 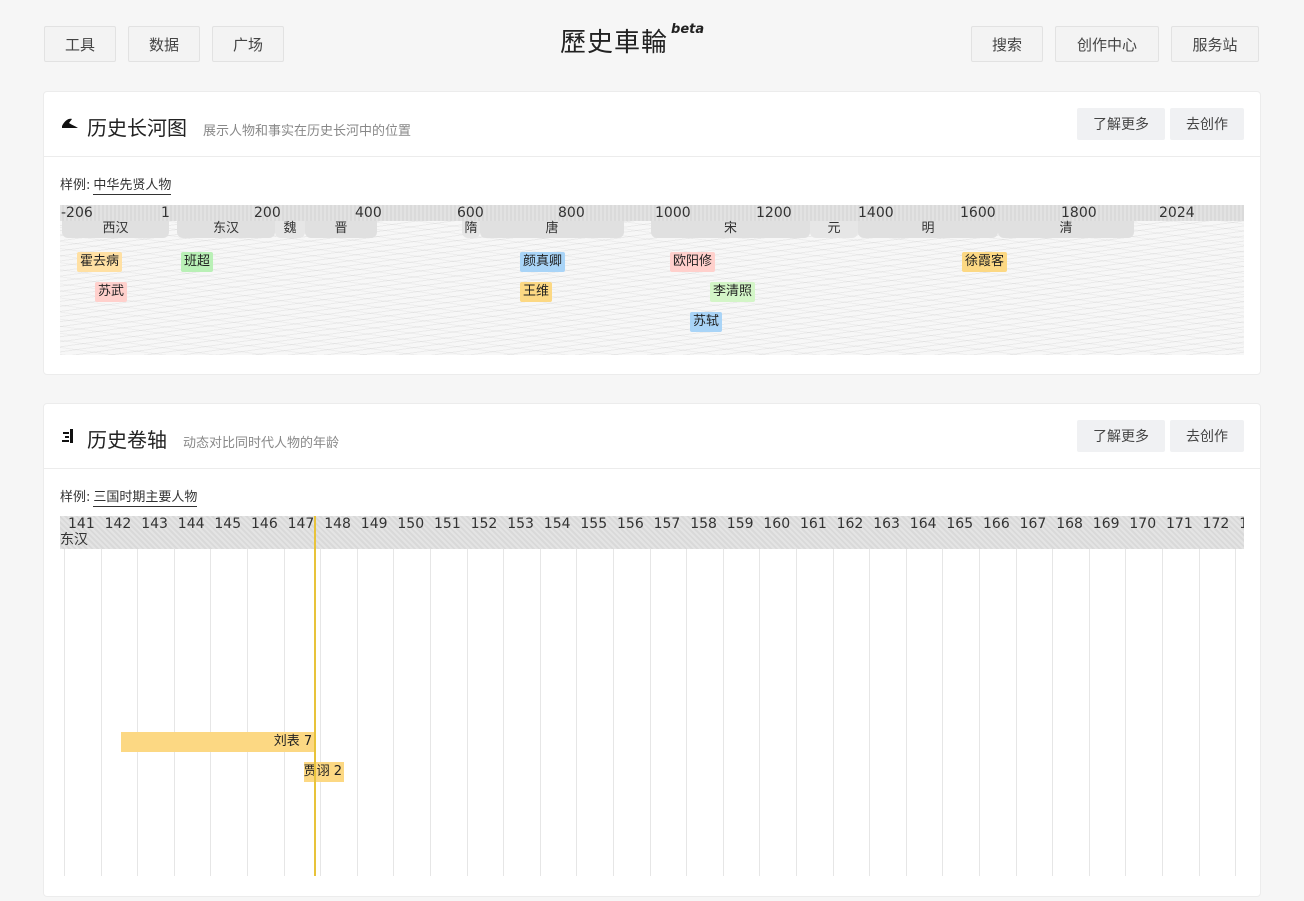 I want to click on scroll-create-button: 去创作, so click(x=1207, y=436).